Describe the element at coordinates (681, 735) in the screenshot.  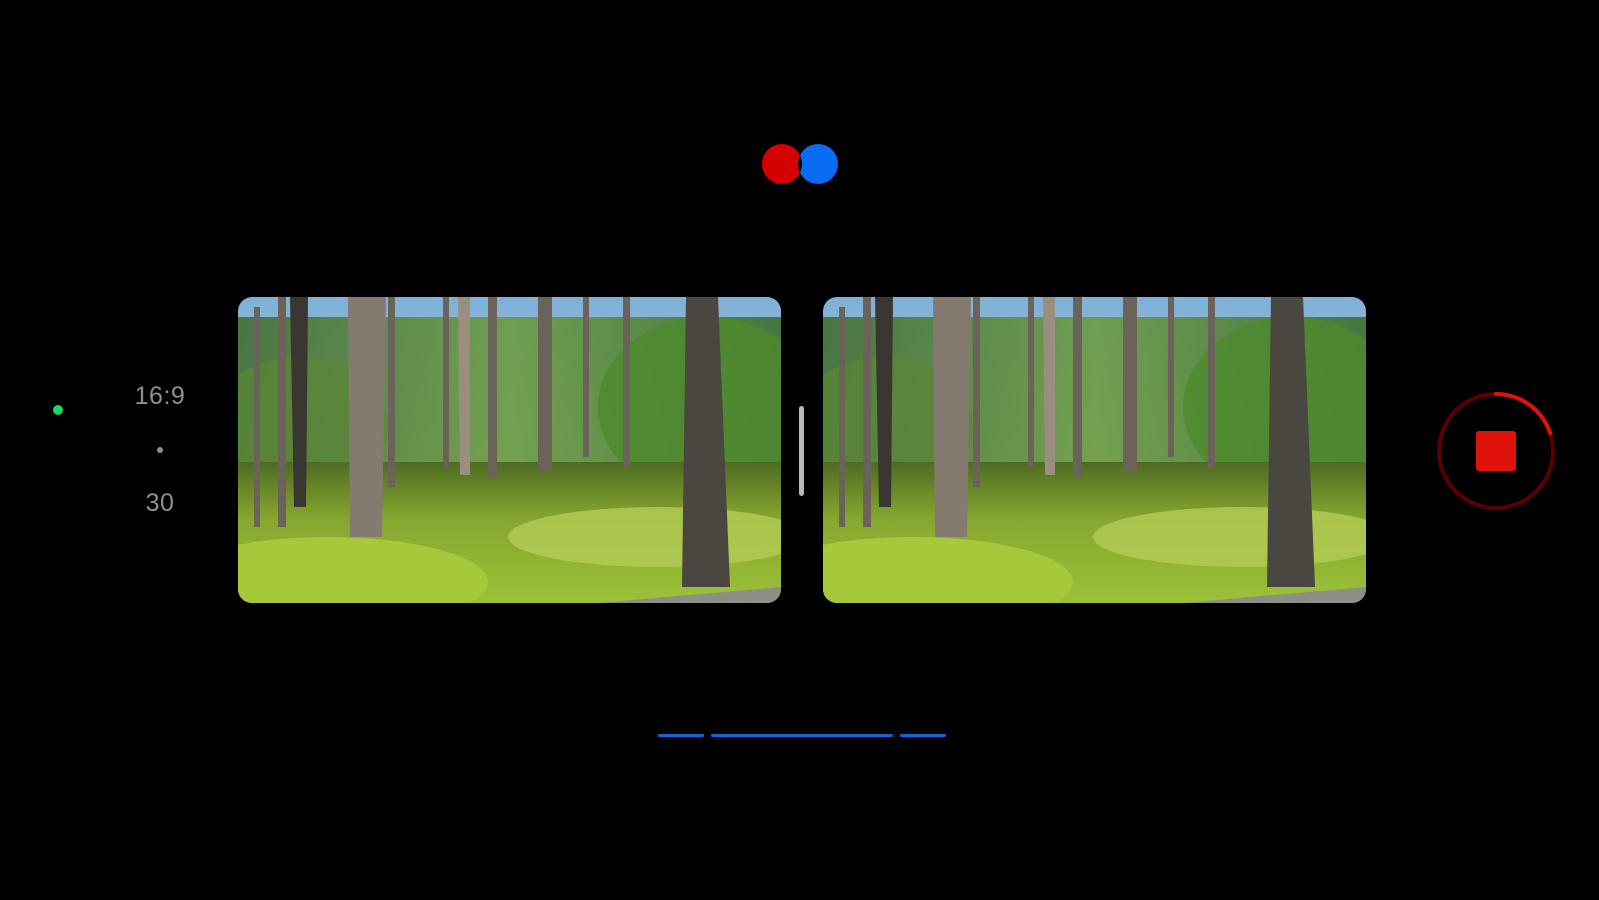
I see `level-segment-left` at that location.